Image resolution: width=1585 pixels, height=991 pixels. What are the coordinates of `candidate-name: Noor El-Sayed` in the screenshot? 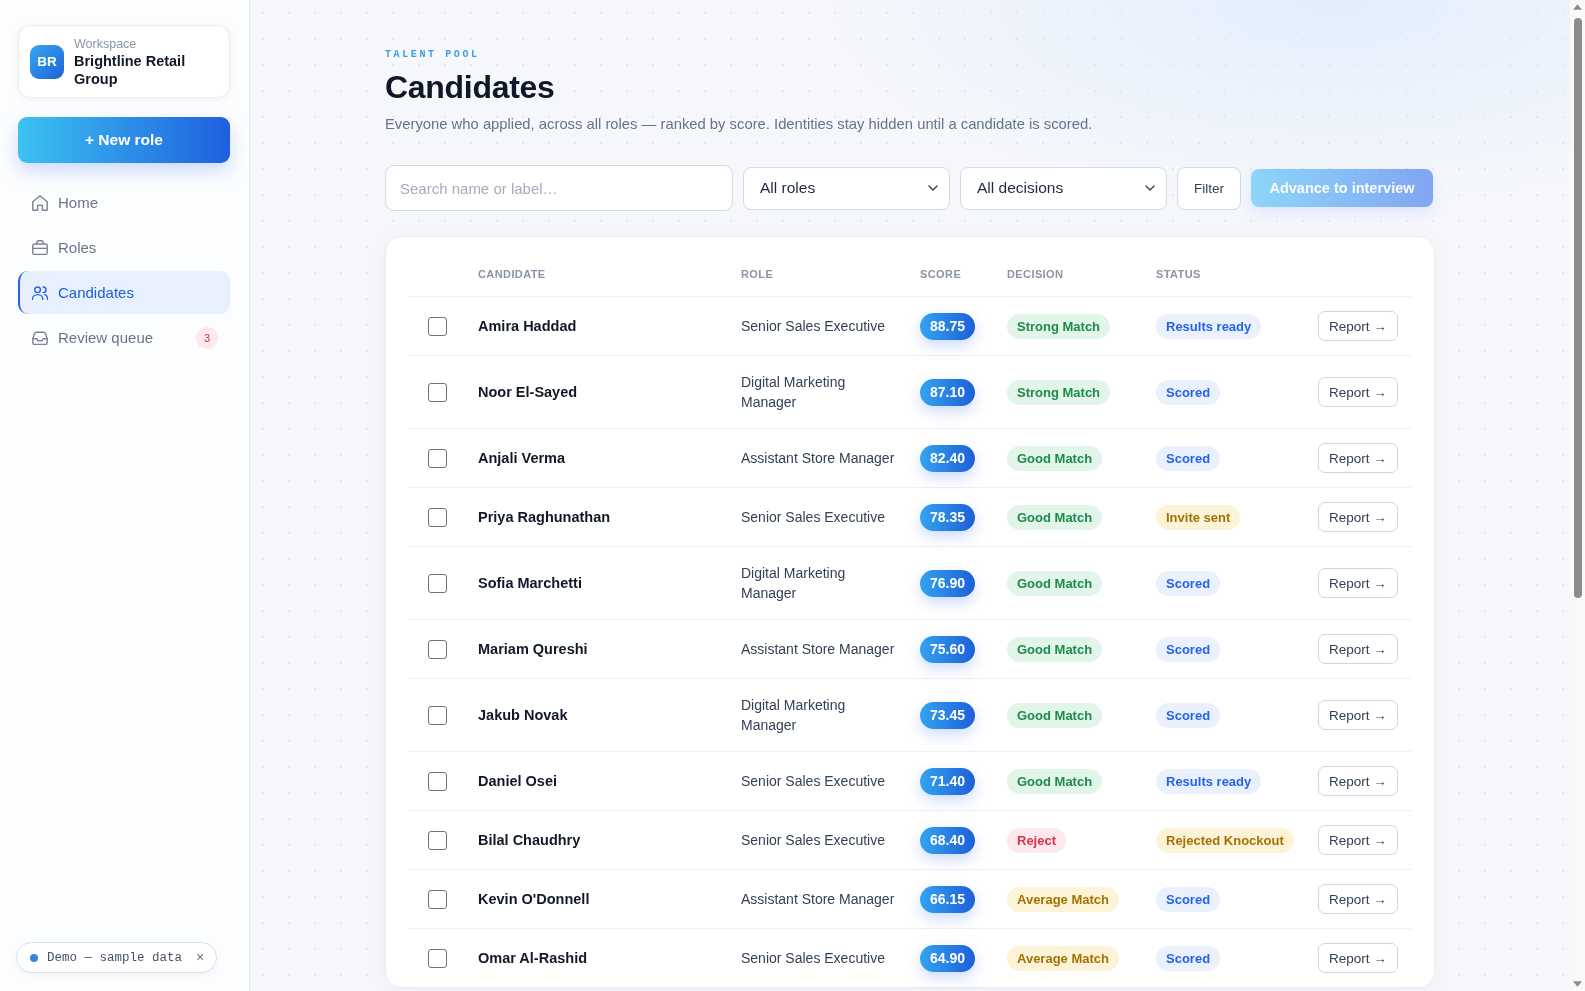 It's located at (528, 392).